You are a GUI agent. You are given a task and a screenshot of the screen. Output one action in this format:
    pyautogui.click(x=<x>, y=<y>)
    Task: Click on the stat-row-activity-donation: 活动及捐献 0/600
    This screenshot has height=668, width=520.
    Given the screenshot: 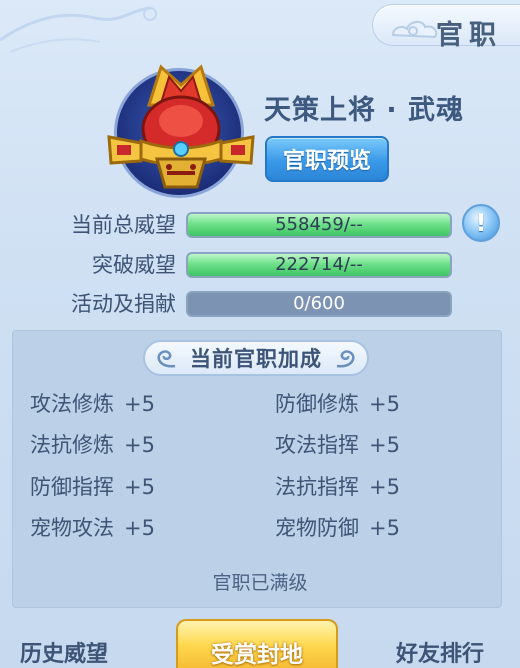 What is the action you would take?
    pyautogui.click(x=260, y=304)
    